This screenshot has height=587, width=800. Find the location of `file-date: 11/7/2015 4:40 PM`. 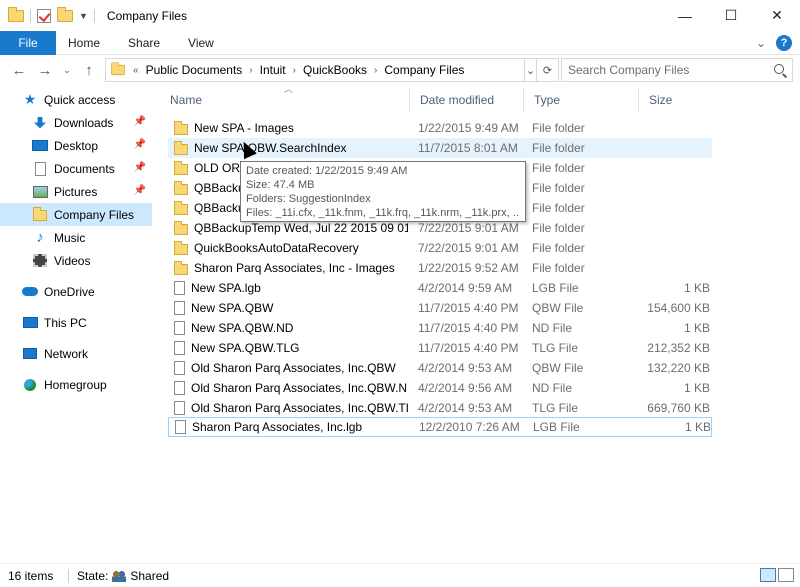

file-date: 11/7/2015 4:40 PM is located at coordinates (468, 328).